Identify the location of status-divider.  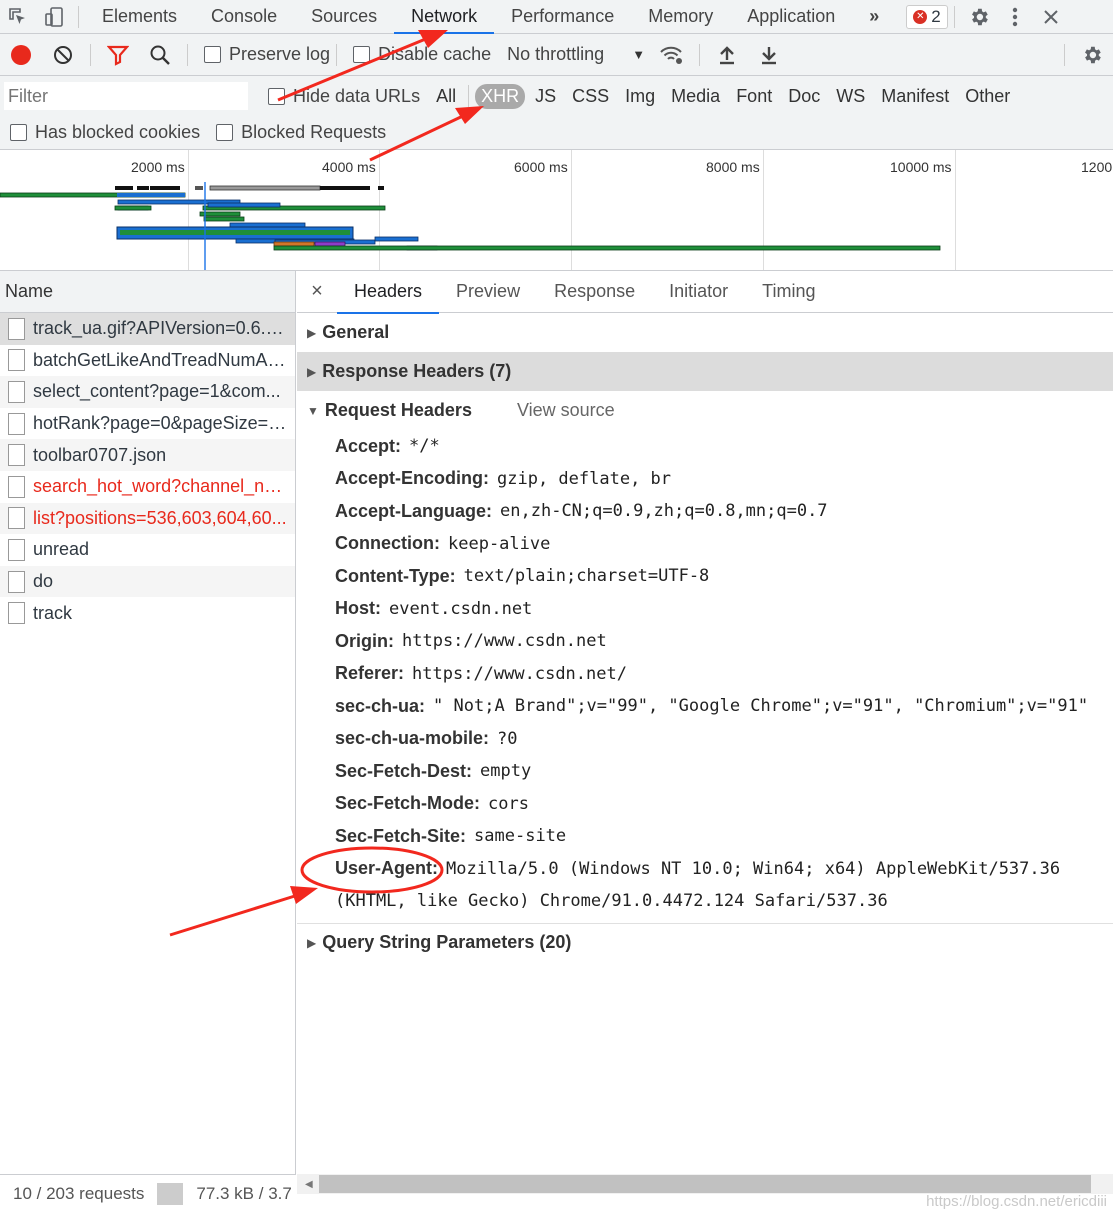
(170, 1193).